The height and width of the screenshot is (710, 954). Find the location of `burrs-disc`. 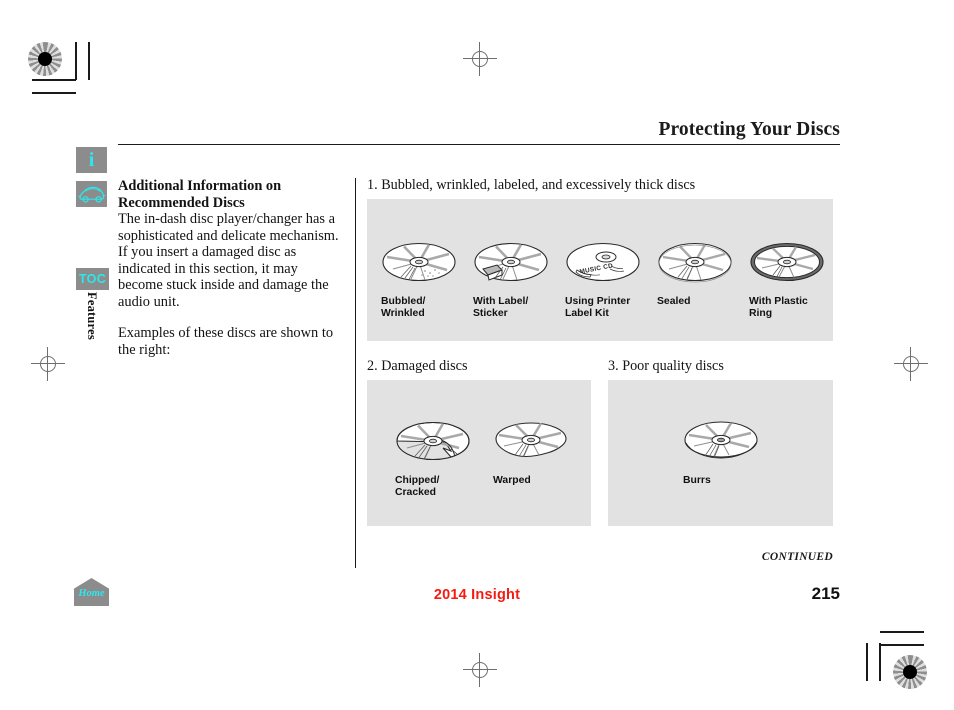

burrs-disc is located at coordinates (721, 440).